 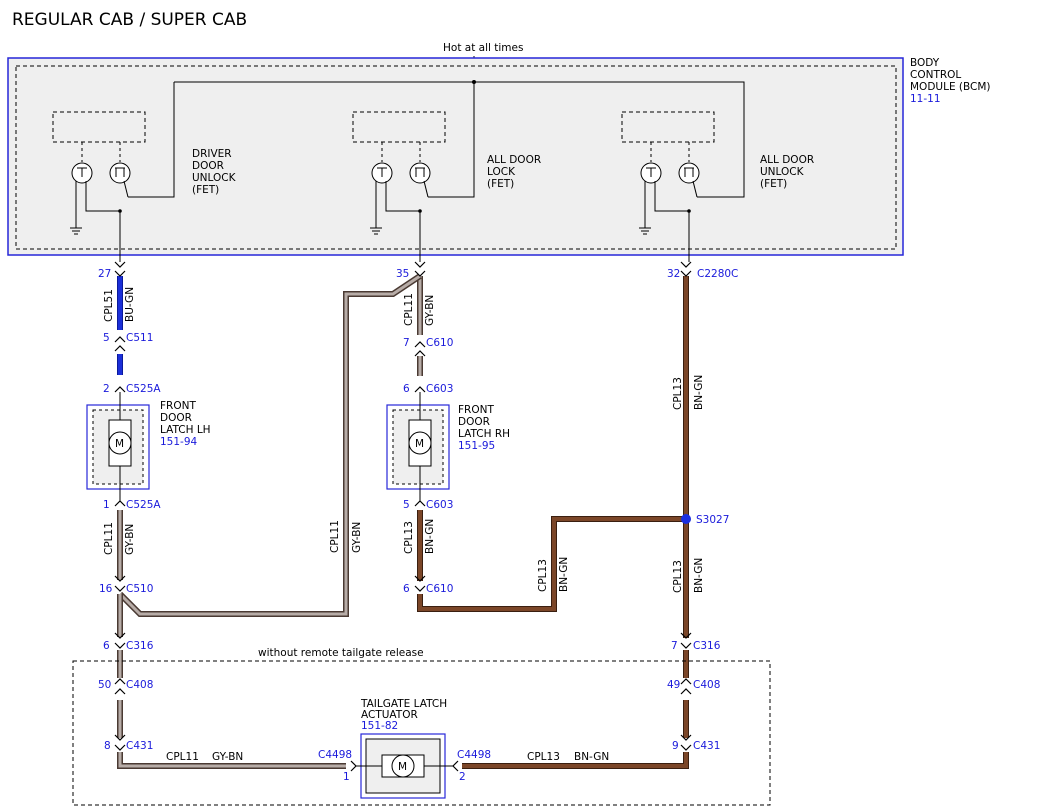 I want to click on pin-c610-top: 7, so click(x=406, y=343).